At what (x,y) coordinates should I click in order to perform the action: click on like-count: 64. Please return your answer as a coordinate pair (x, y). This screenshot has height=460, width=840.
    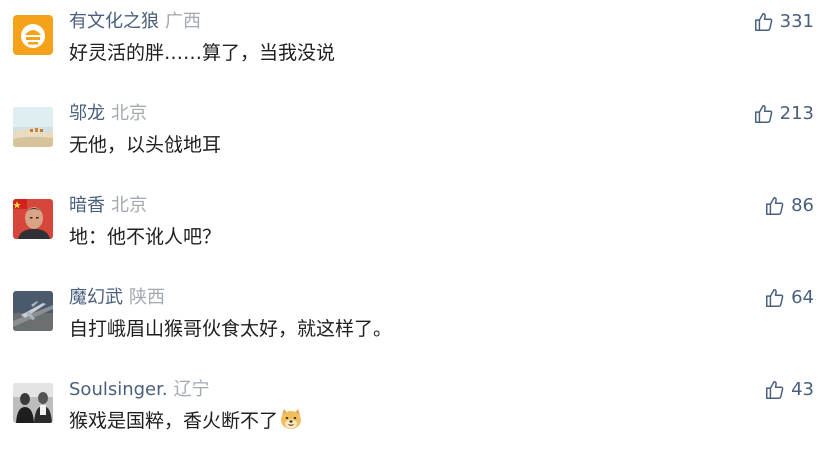
    Looking at the image, I should click on (802, 297).